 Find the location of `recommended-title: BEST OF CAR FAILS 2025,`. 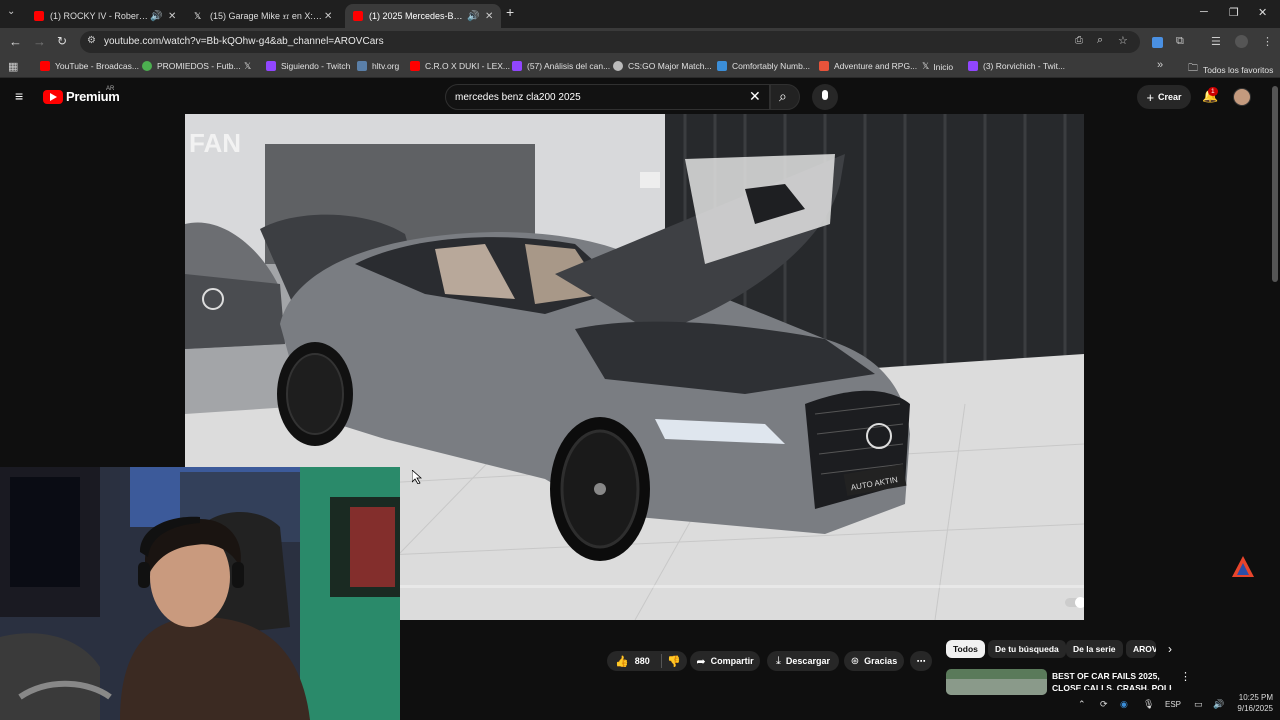

recommended-title: BEST OF CAR FAILS 2025, is located at coordinates (1106, 676).